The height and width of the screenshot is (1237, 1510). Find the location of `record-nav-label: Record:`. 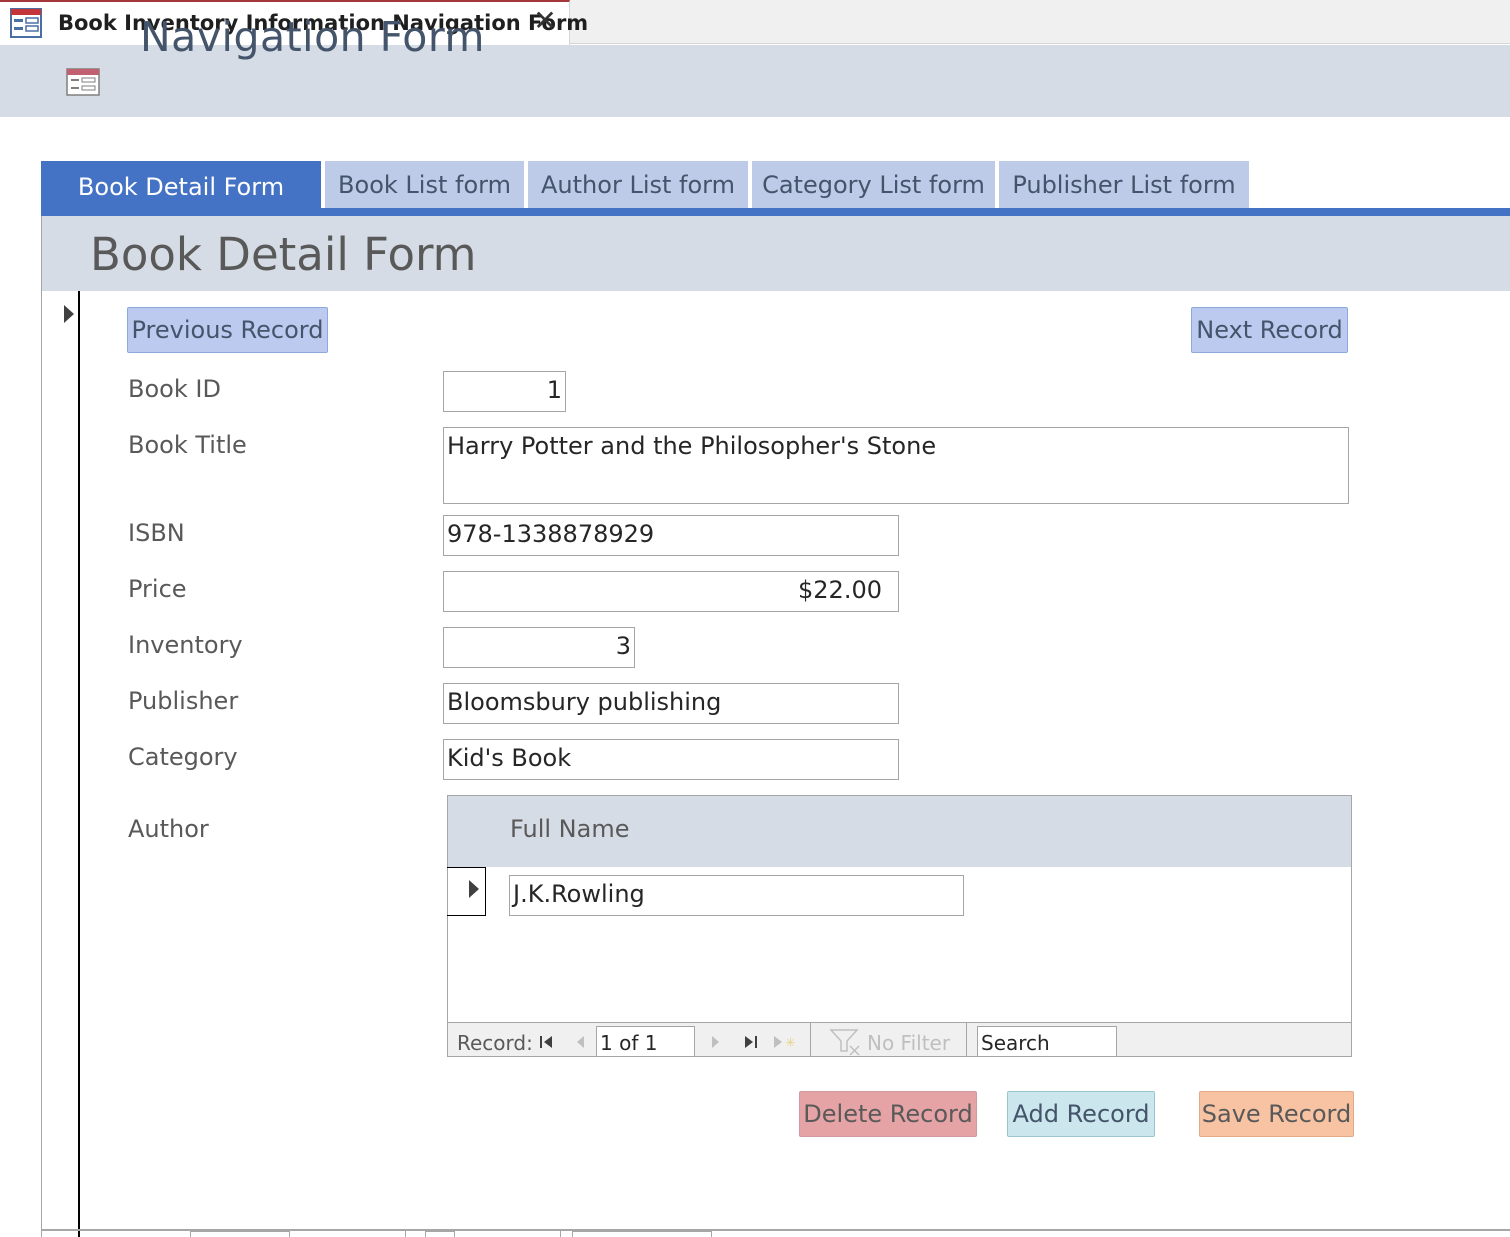

record-nav-label: Record: is located at coordinates (495, 1043).